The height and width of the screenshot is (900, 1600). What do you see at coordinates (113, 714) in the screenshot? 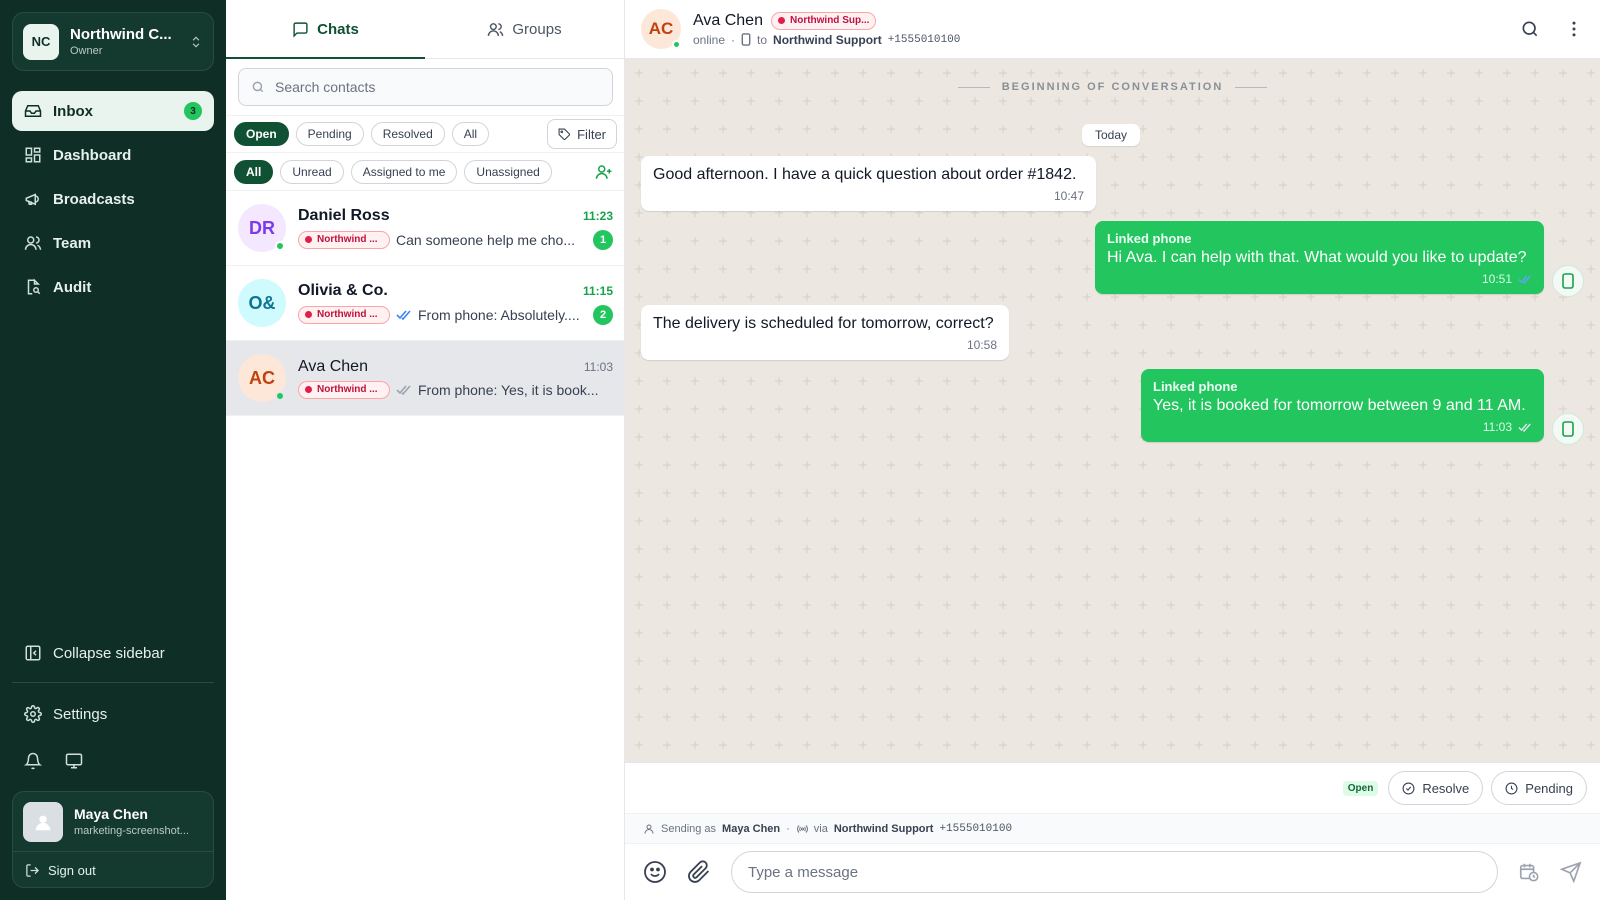
I see `settings-button: Settings` at bounding box center [113, 714].